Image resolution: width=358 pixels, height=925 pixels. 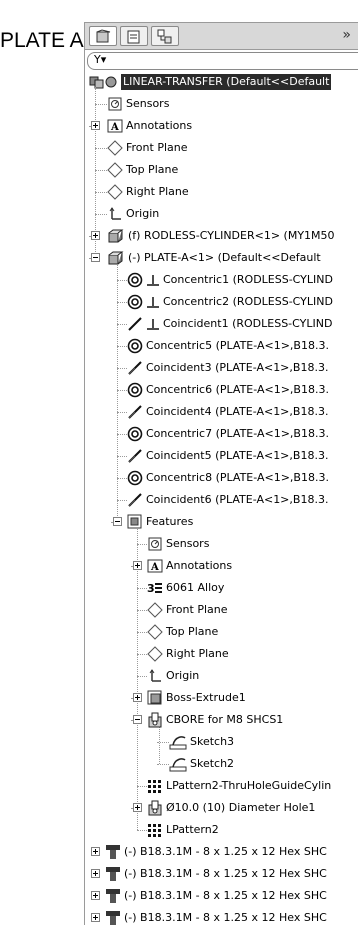 I want to click on svg-text: A, so click(x=114, y=127).